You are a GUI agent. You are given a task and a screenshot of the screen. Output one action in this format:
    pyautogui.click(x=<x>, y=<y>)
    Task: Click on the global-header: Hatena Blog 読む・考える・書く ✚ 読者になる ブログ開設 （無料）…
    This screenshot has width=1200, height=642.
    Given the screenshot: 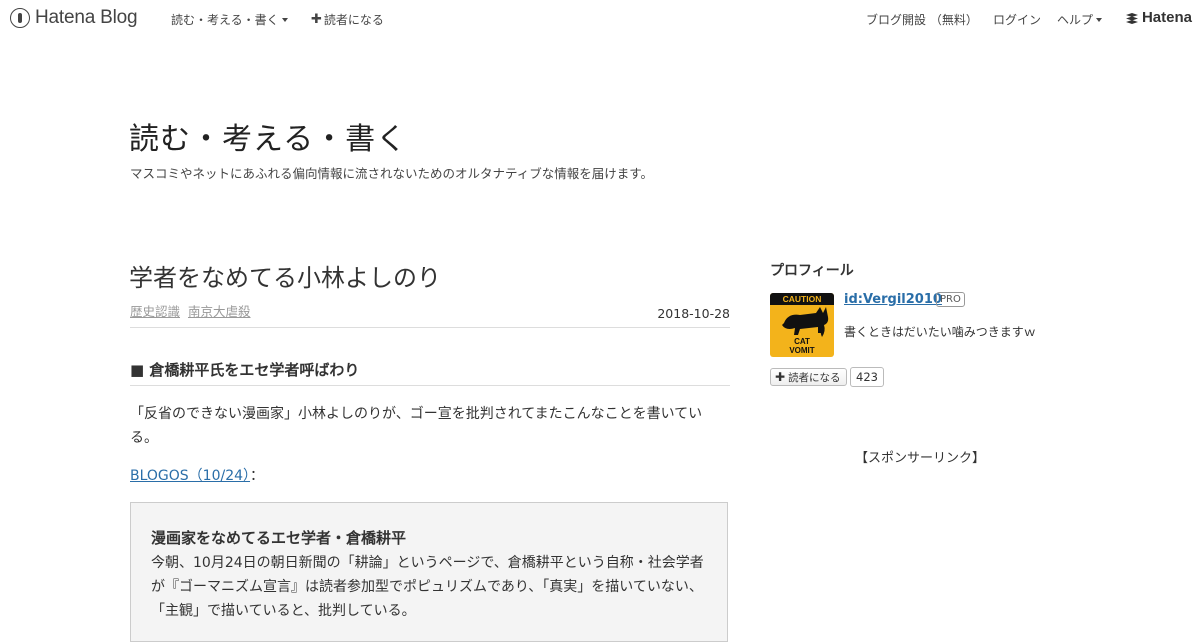 What is the action you would take?
    pyautogui.click(x=600, y=18)
    